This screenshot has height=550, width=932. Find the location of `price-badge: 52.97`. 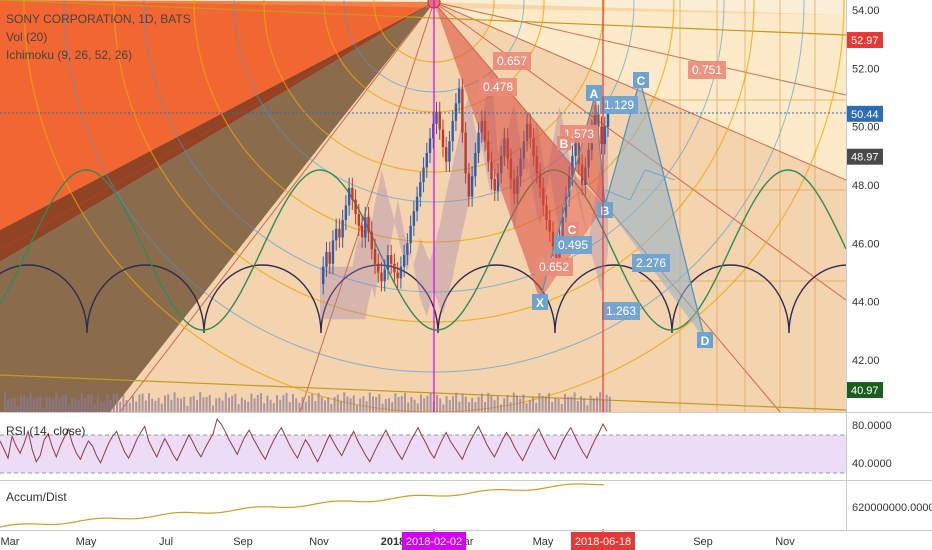

price-badge: 52.97 is located at coordinates (865, 41).